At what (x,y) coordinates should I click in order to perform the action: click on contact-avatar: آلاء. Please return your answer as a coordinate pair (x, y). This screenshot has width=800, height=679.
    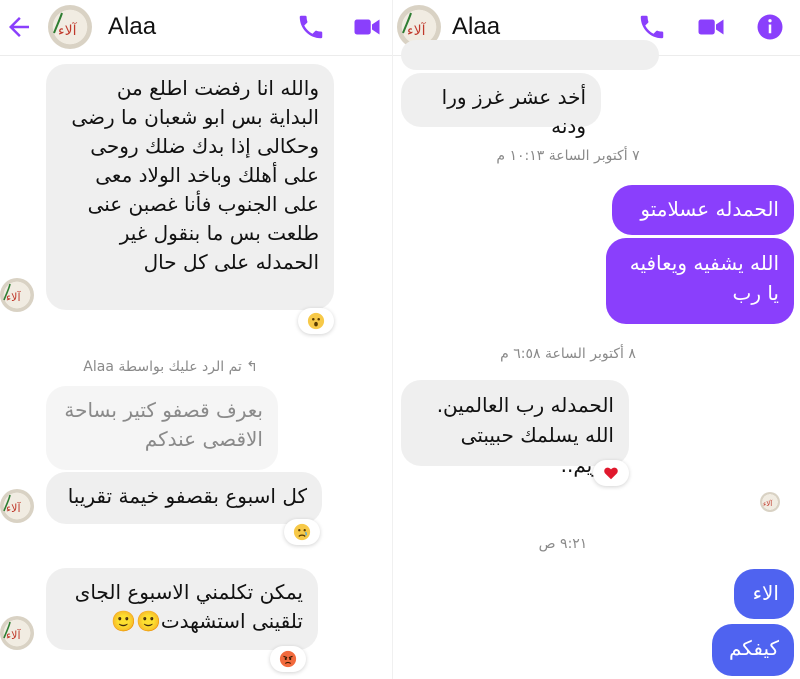
    Looking at the image, I should click on (70, 27).